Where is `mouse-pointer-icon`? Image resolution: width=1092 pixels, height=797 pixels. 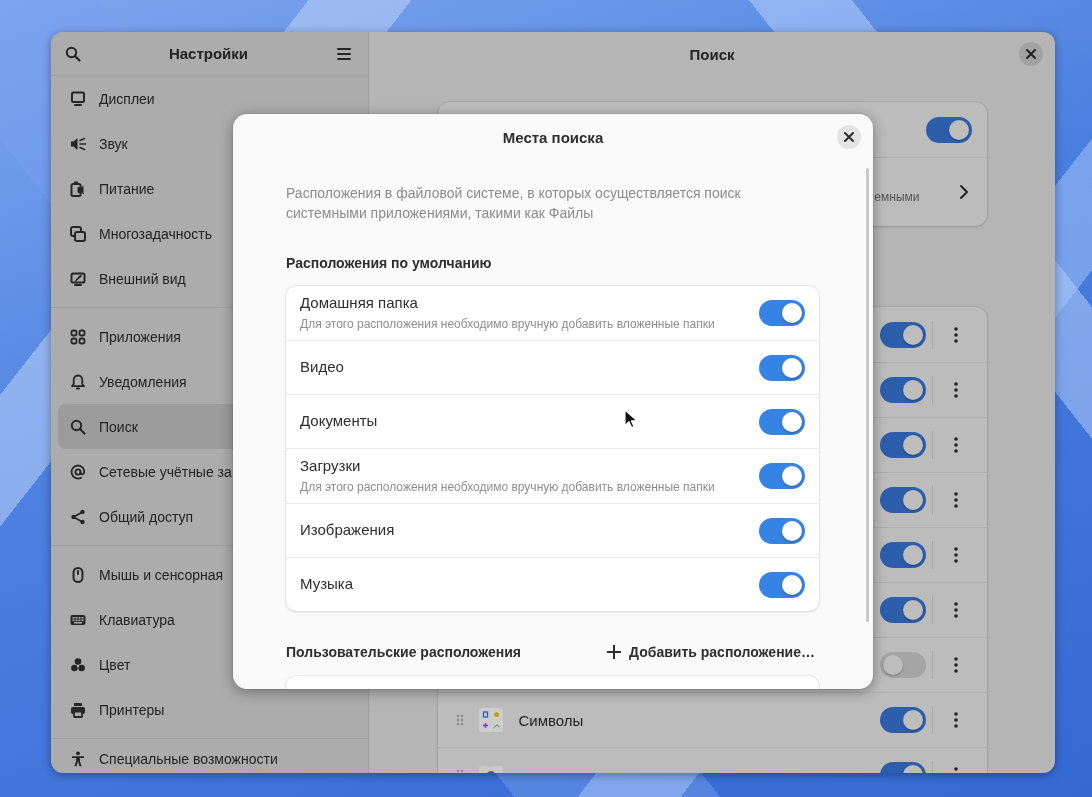
mouse-pointer-icon is located at coordinates (631, 419).